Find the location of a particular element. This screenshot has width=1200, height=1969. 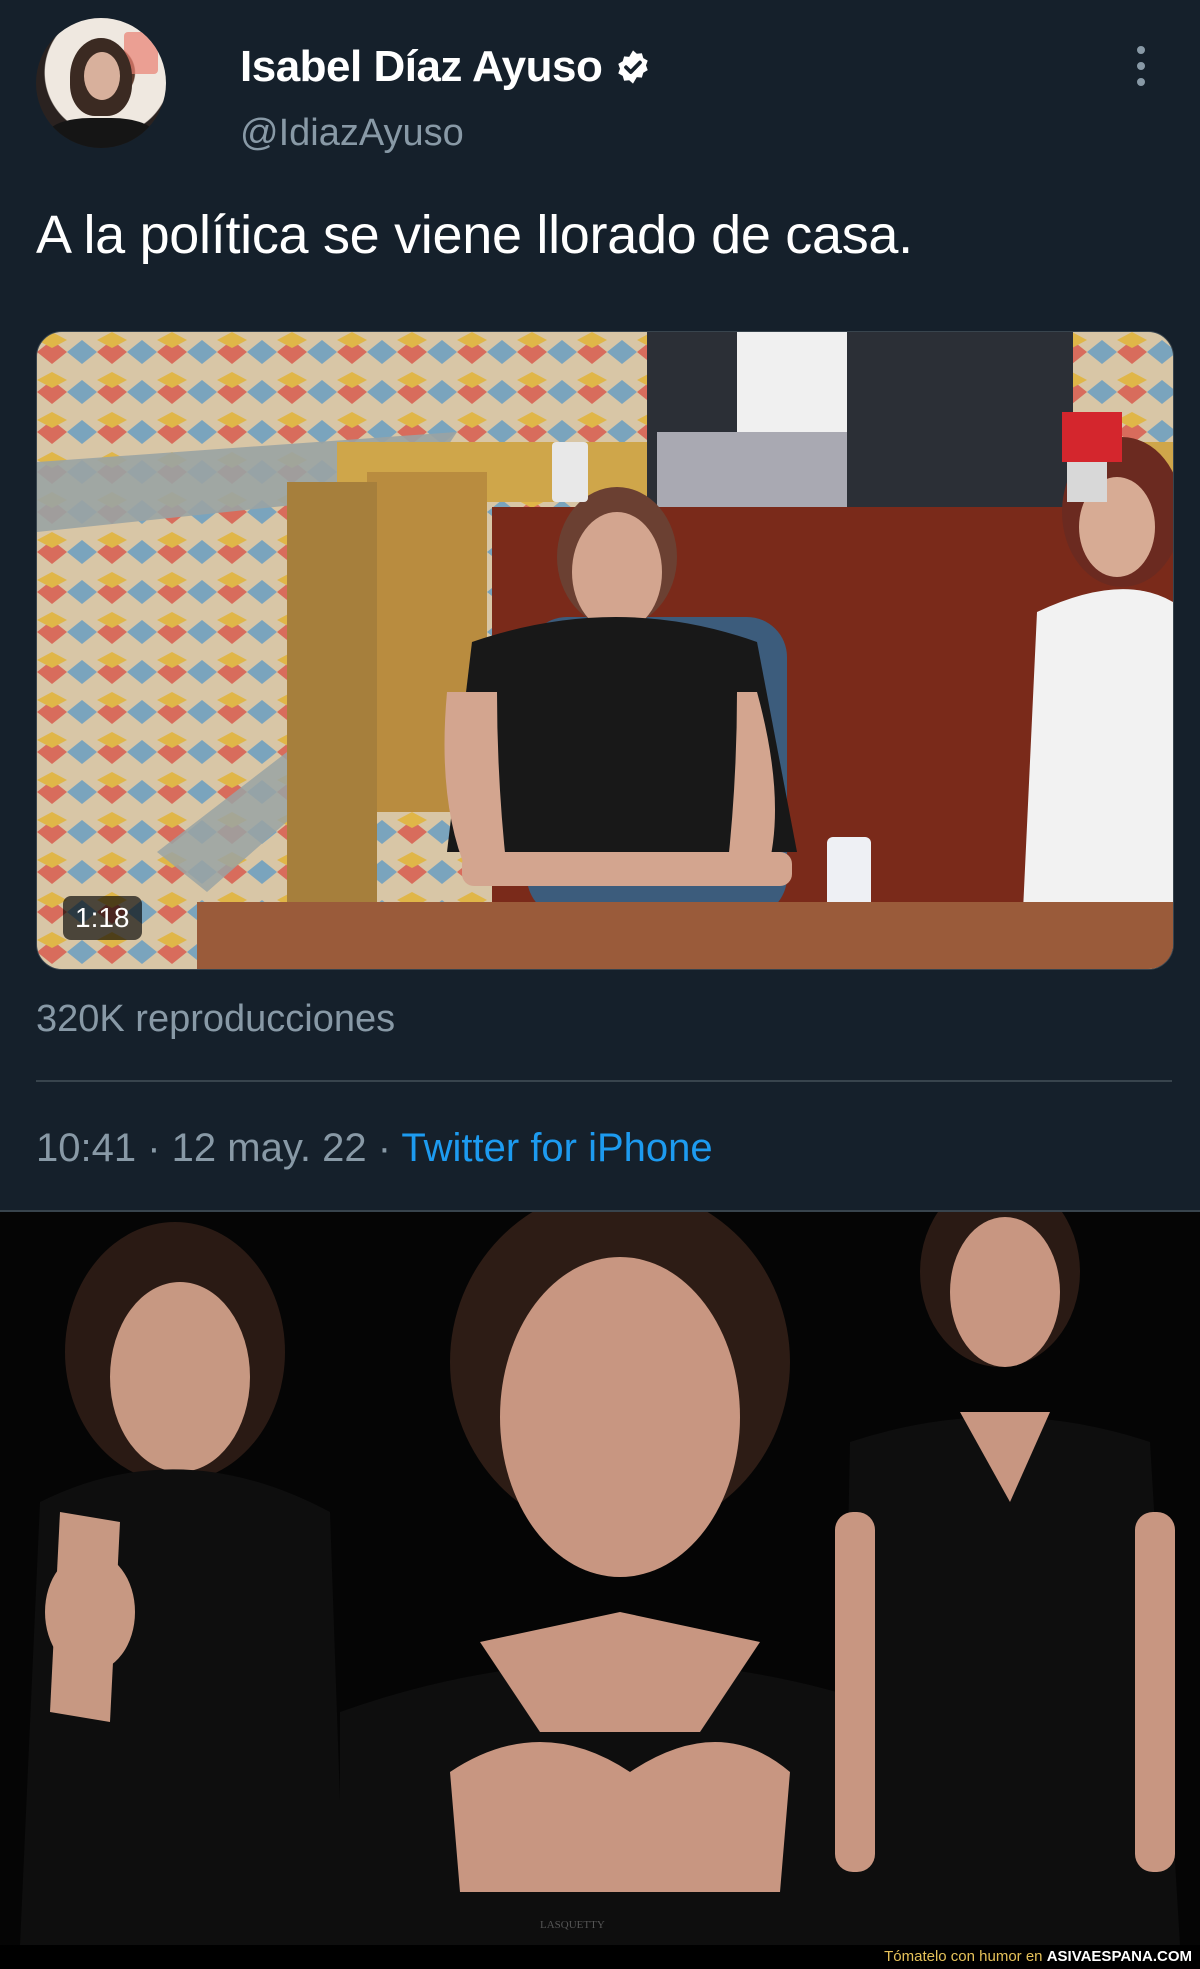

tweet-date: 12 may. 22 is located at coordinates (269, 1148).